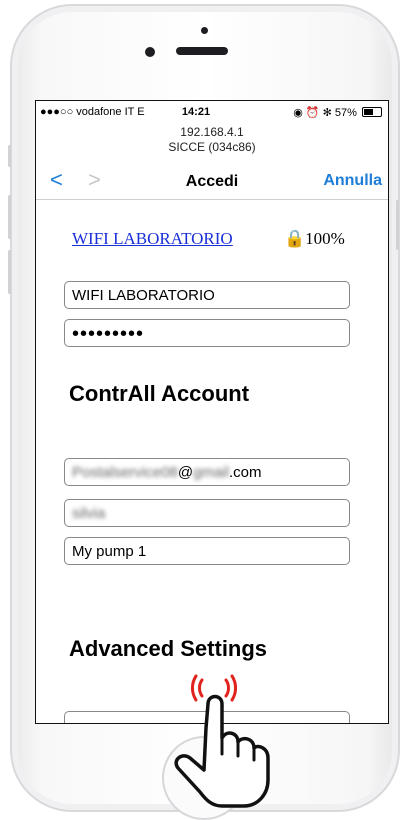 Image resolution: width=407 pixels, height=820 pixels. What do you see at coordinates (159, 393) in the screenshot?
I see `account-heading: ContrAll Account` at bounding box center [159, 393].